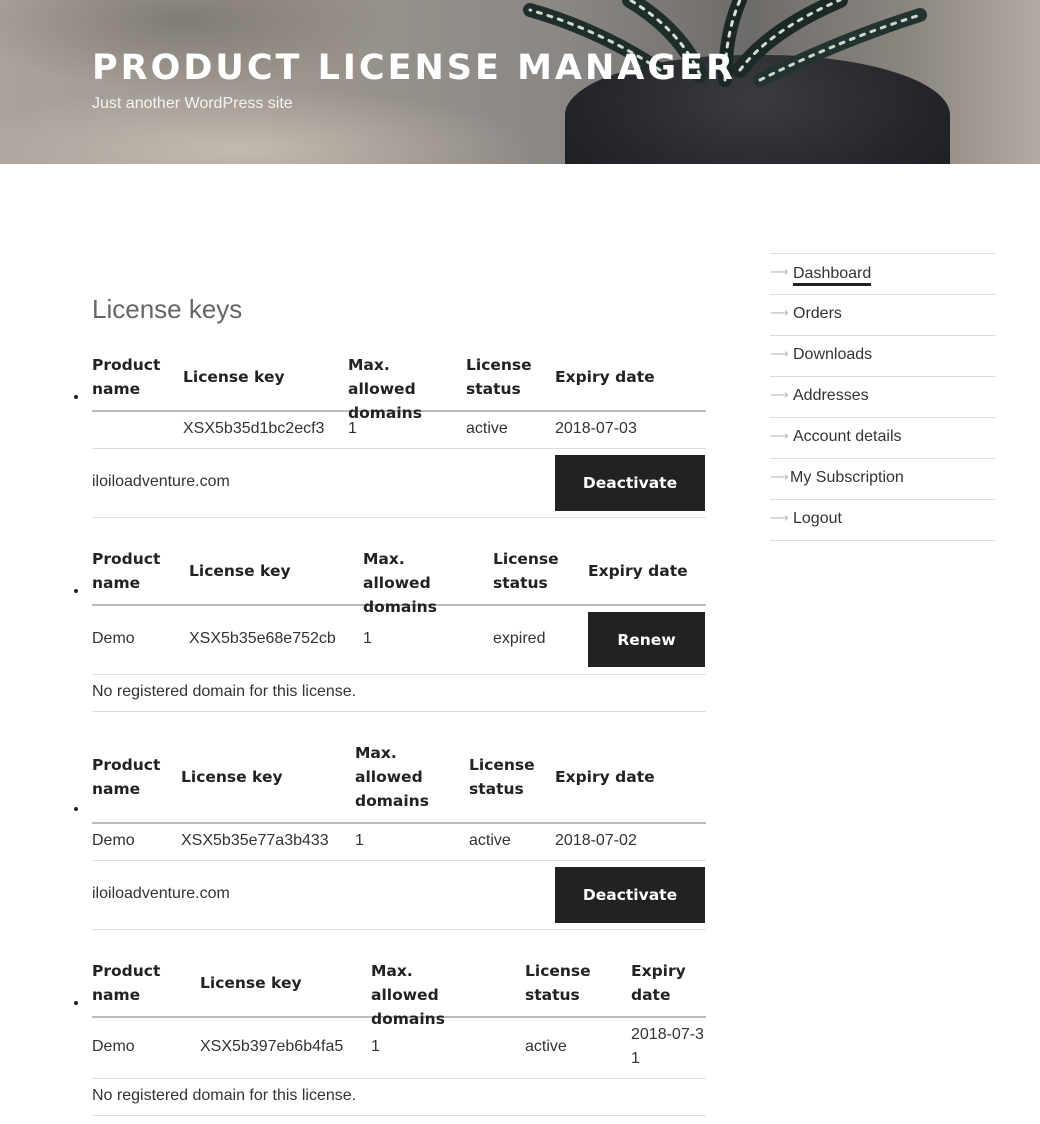  I want to click on nav-link-logout: Logout, so click(817, 519).